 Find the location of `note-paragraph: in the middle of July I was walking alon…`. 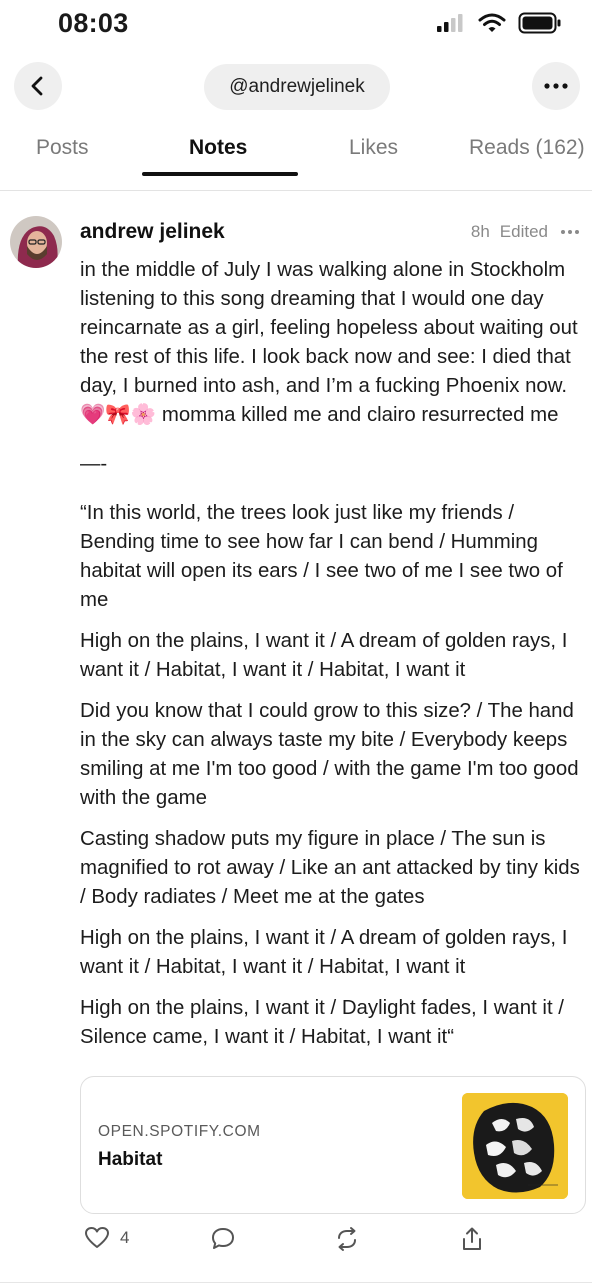

note-paragraph: in the middle of July I was walking alon… is located at coordinates (329, 342).